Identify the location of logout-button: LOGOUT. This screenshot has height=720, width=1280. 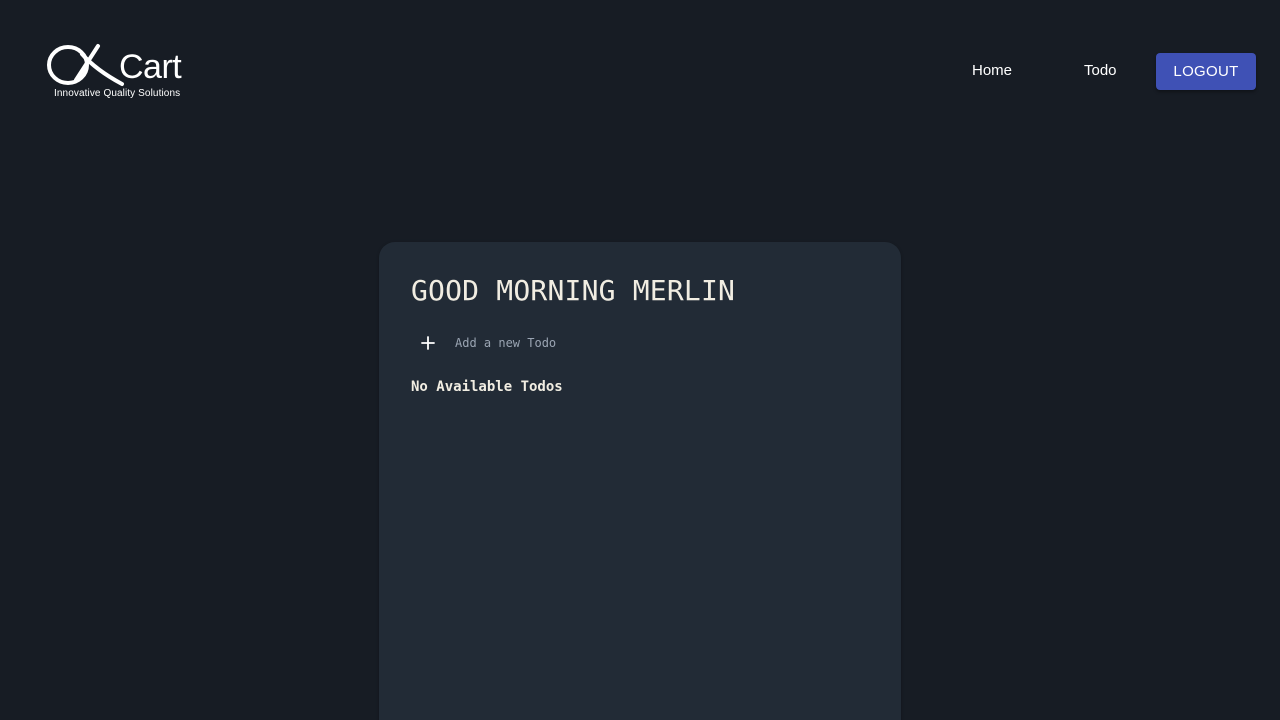
(1206, 71).